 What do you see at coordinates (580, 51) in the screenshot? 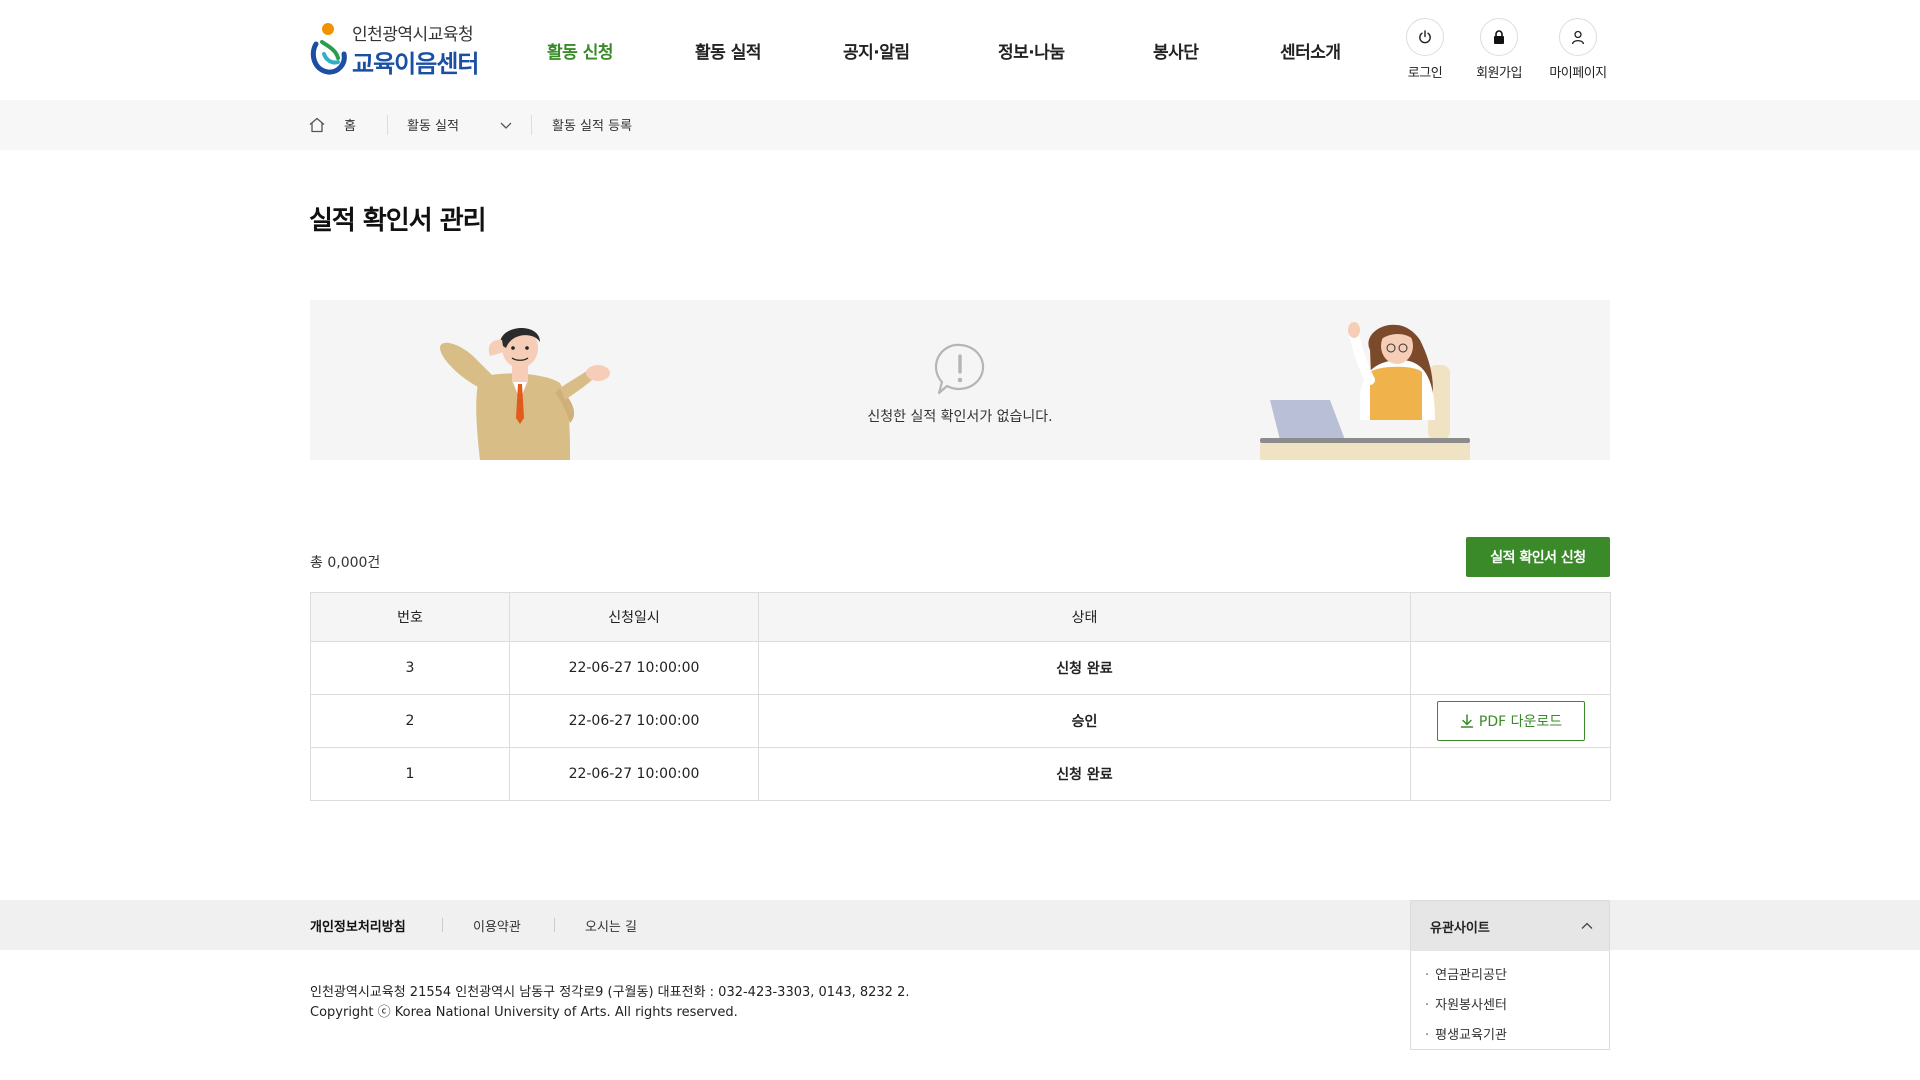
I see `nav-item-activity-apply: 활동 신청` at bounding box center [580, 51].